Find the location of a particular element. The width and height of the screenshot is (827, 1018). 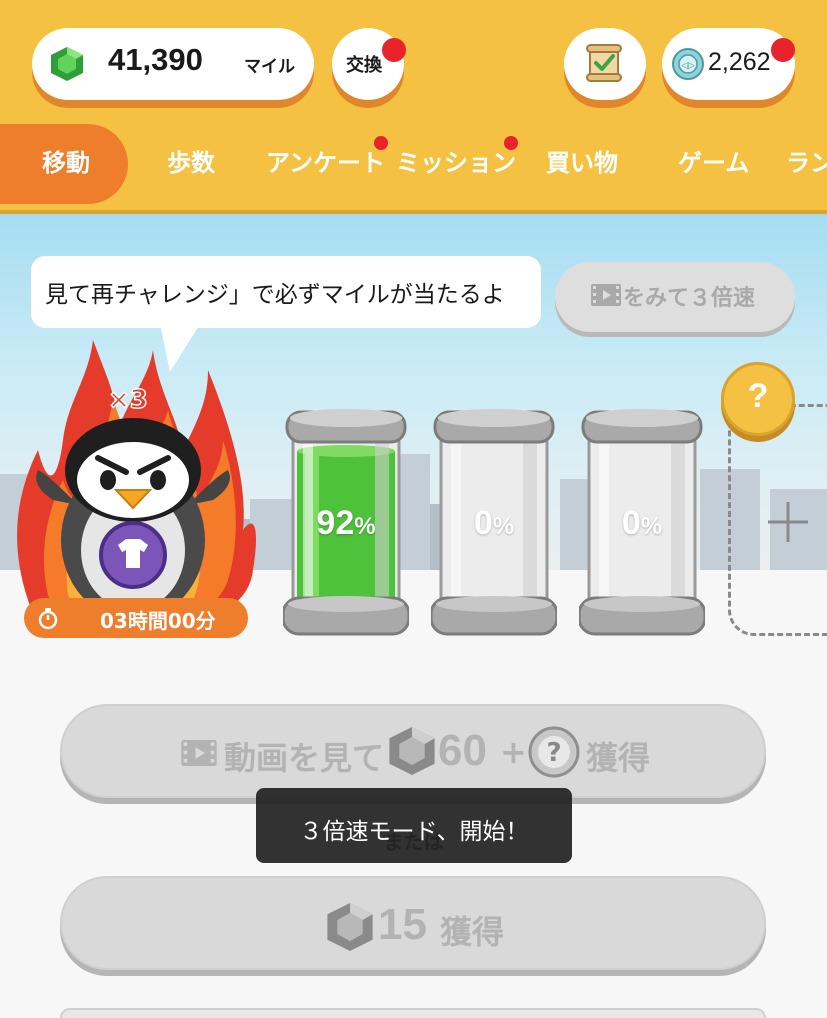

category-tabs: 移動 歩数 アンケート ミッション 買い物 ゲーム ラン is located at coordinates (413, 164).